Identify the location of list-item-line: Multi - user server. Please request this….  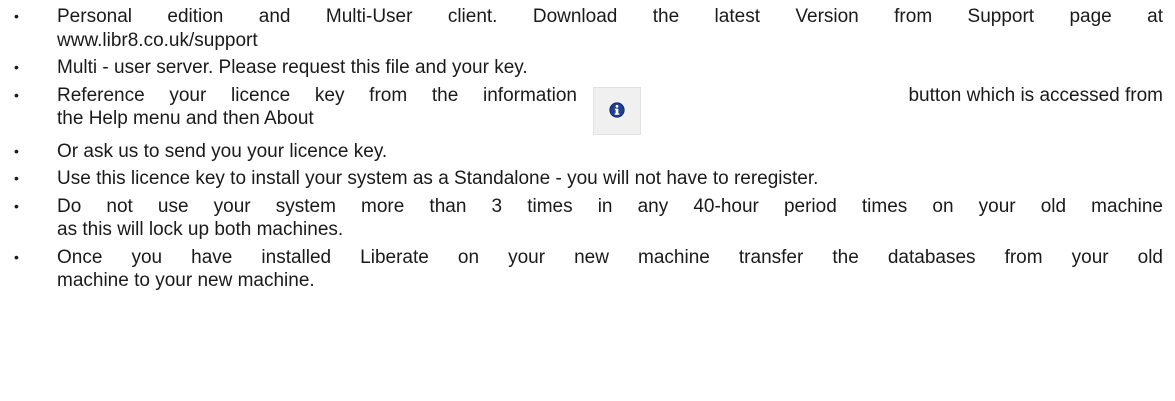
(292, 67).